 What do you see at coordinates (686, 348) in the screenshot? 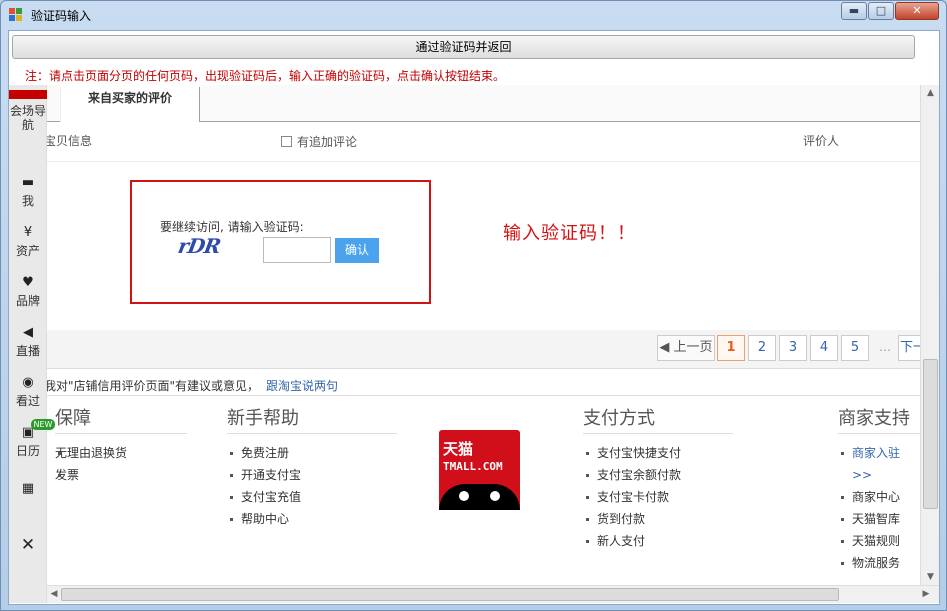
I see `prev-page-button: ◀ 上一页` at bounding box center [686, 348].